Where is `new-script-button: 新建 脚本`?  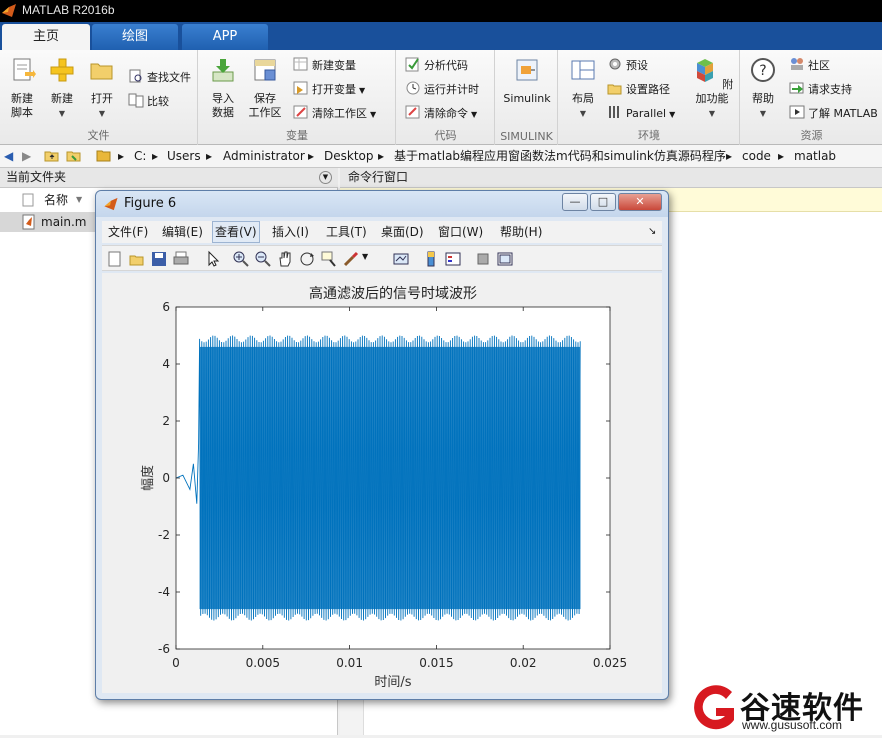
new-script-button: 新建 脚本 is located at coordinates (22, 88).